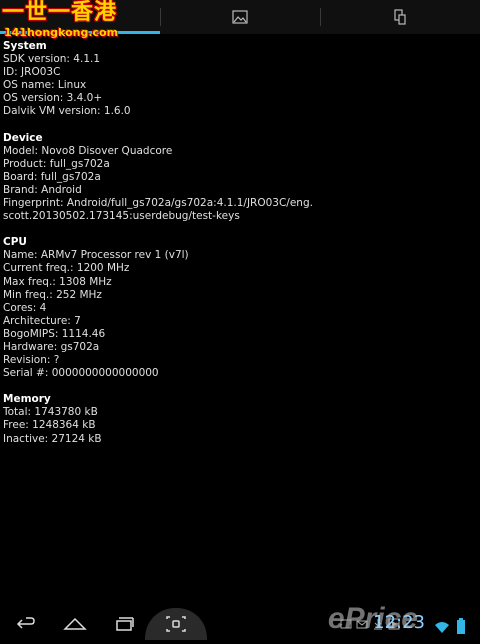  I want to click on info-row: BogoMIPS: 1114.46, so click(54, 333).